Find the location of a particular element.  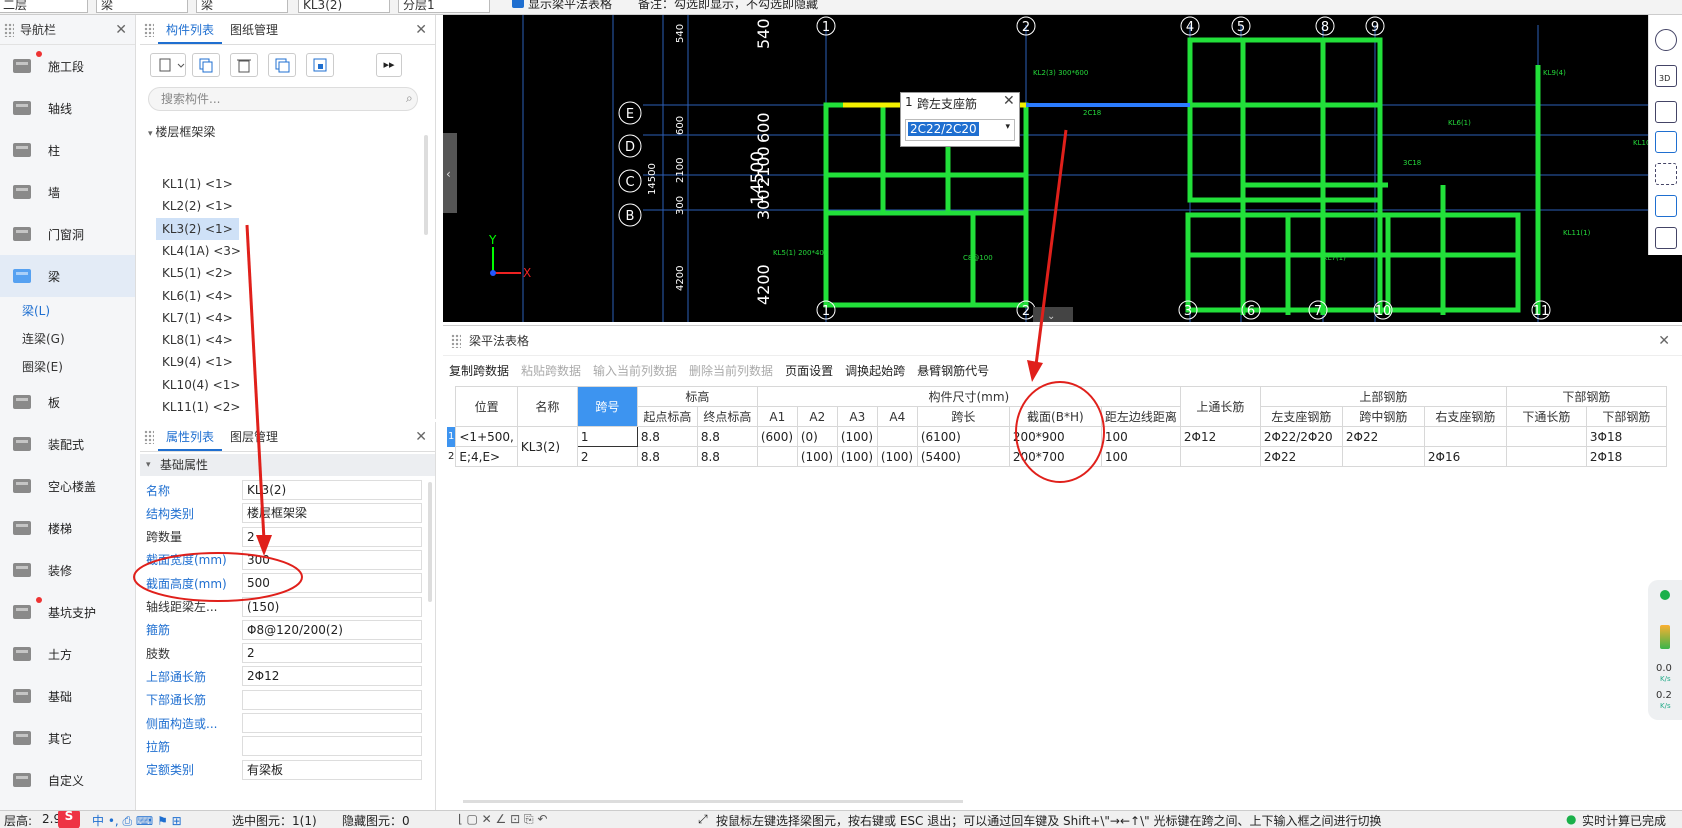

tree-item: KL3(2) <1> is located at coordinates (197, 228).